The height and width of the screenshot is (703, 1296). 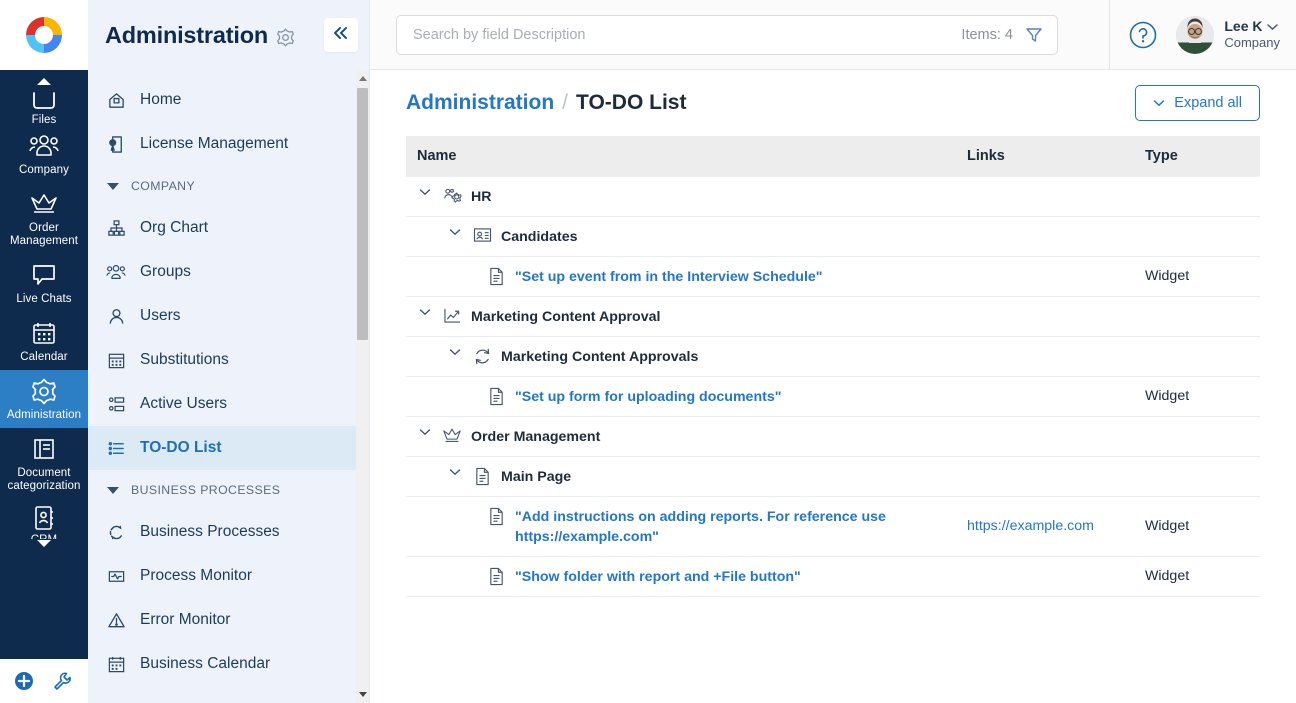 I want to click on breadcrumb-parent: Administration, so click(x=480, y=103).